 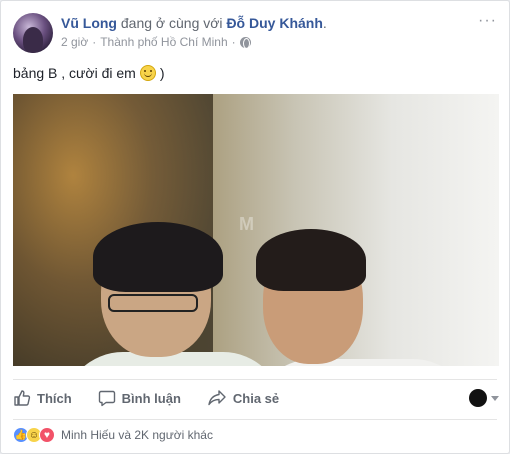 What do you see at coordinates (162, 73) in the screenshot?
I see `status-suffix: )` at bounding box center [162, 73].